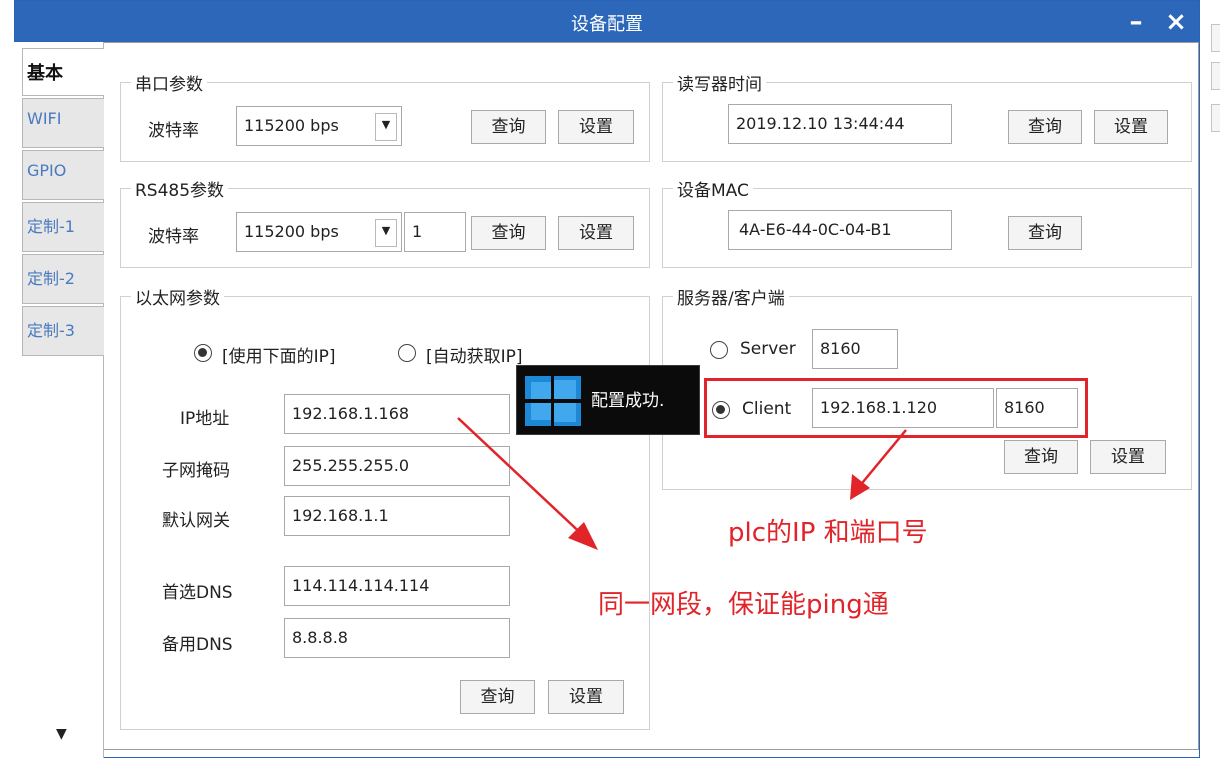  Describe the element at coordinates (397, 586) in the screenshot. I see `dns1-field: 114.114.114.114` at that location.